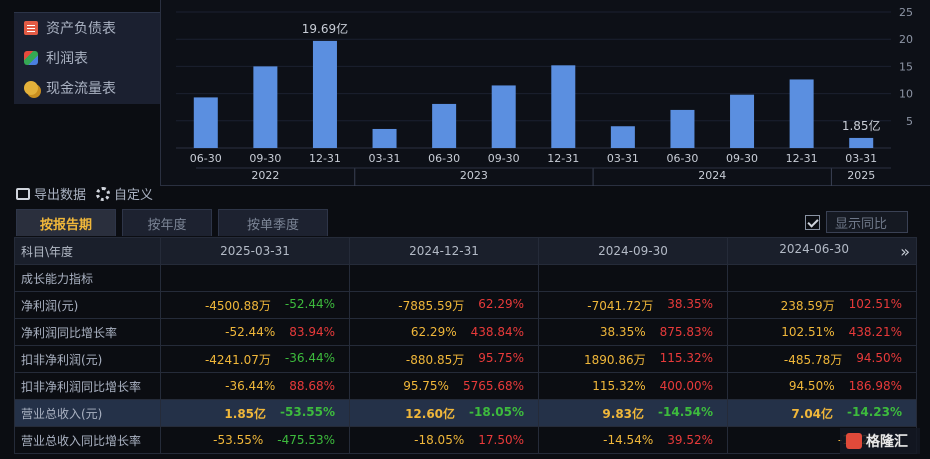 The image size is (930, 459). I want to click on cell-change: 39.52%, so click(690, 440).